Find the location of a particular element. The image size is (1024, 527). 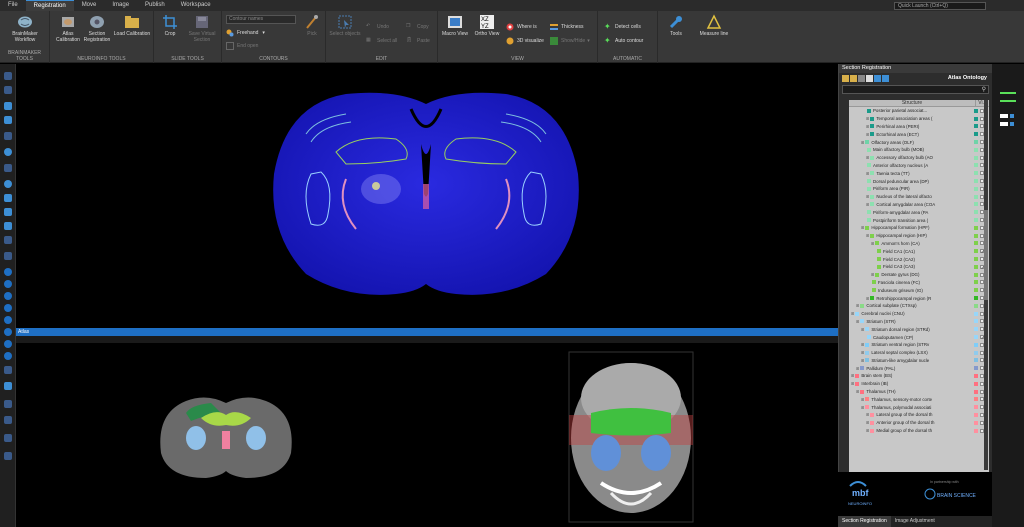

tree-row: Field CA1 (CA1) ✓ is located at coordinates (919, 251).